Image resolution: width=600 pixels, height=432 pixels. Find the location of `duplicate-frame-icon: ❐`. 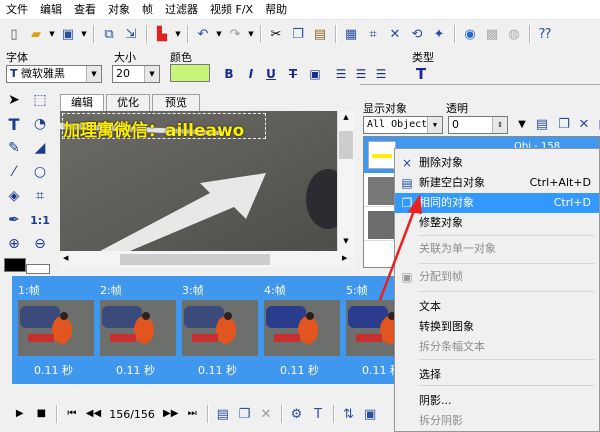

duplicate-frame-icon: ❐ is located at coordinates (245, 414).